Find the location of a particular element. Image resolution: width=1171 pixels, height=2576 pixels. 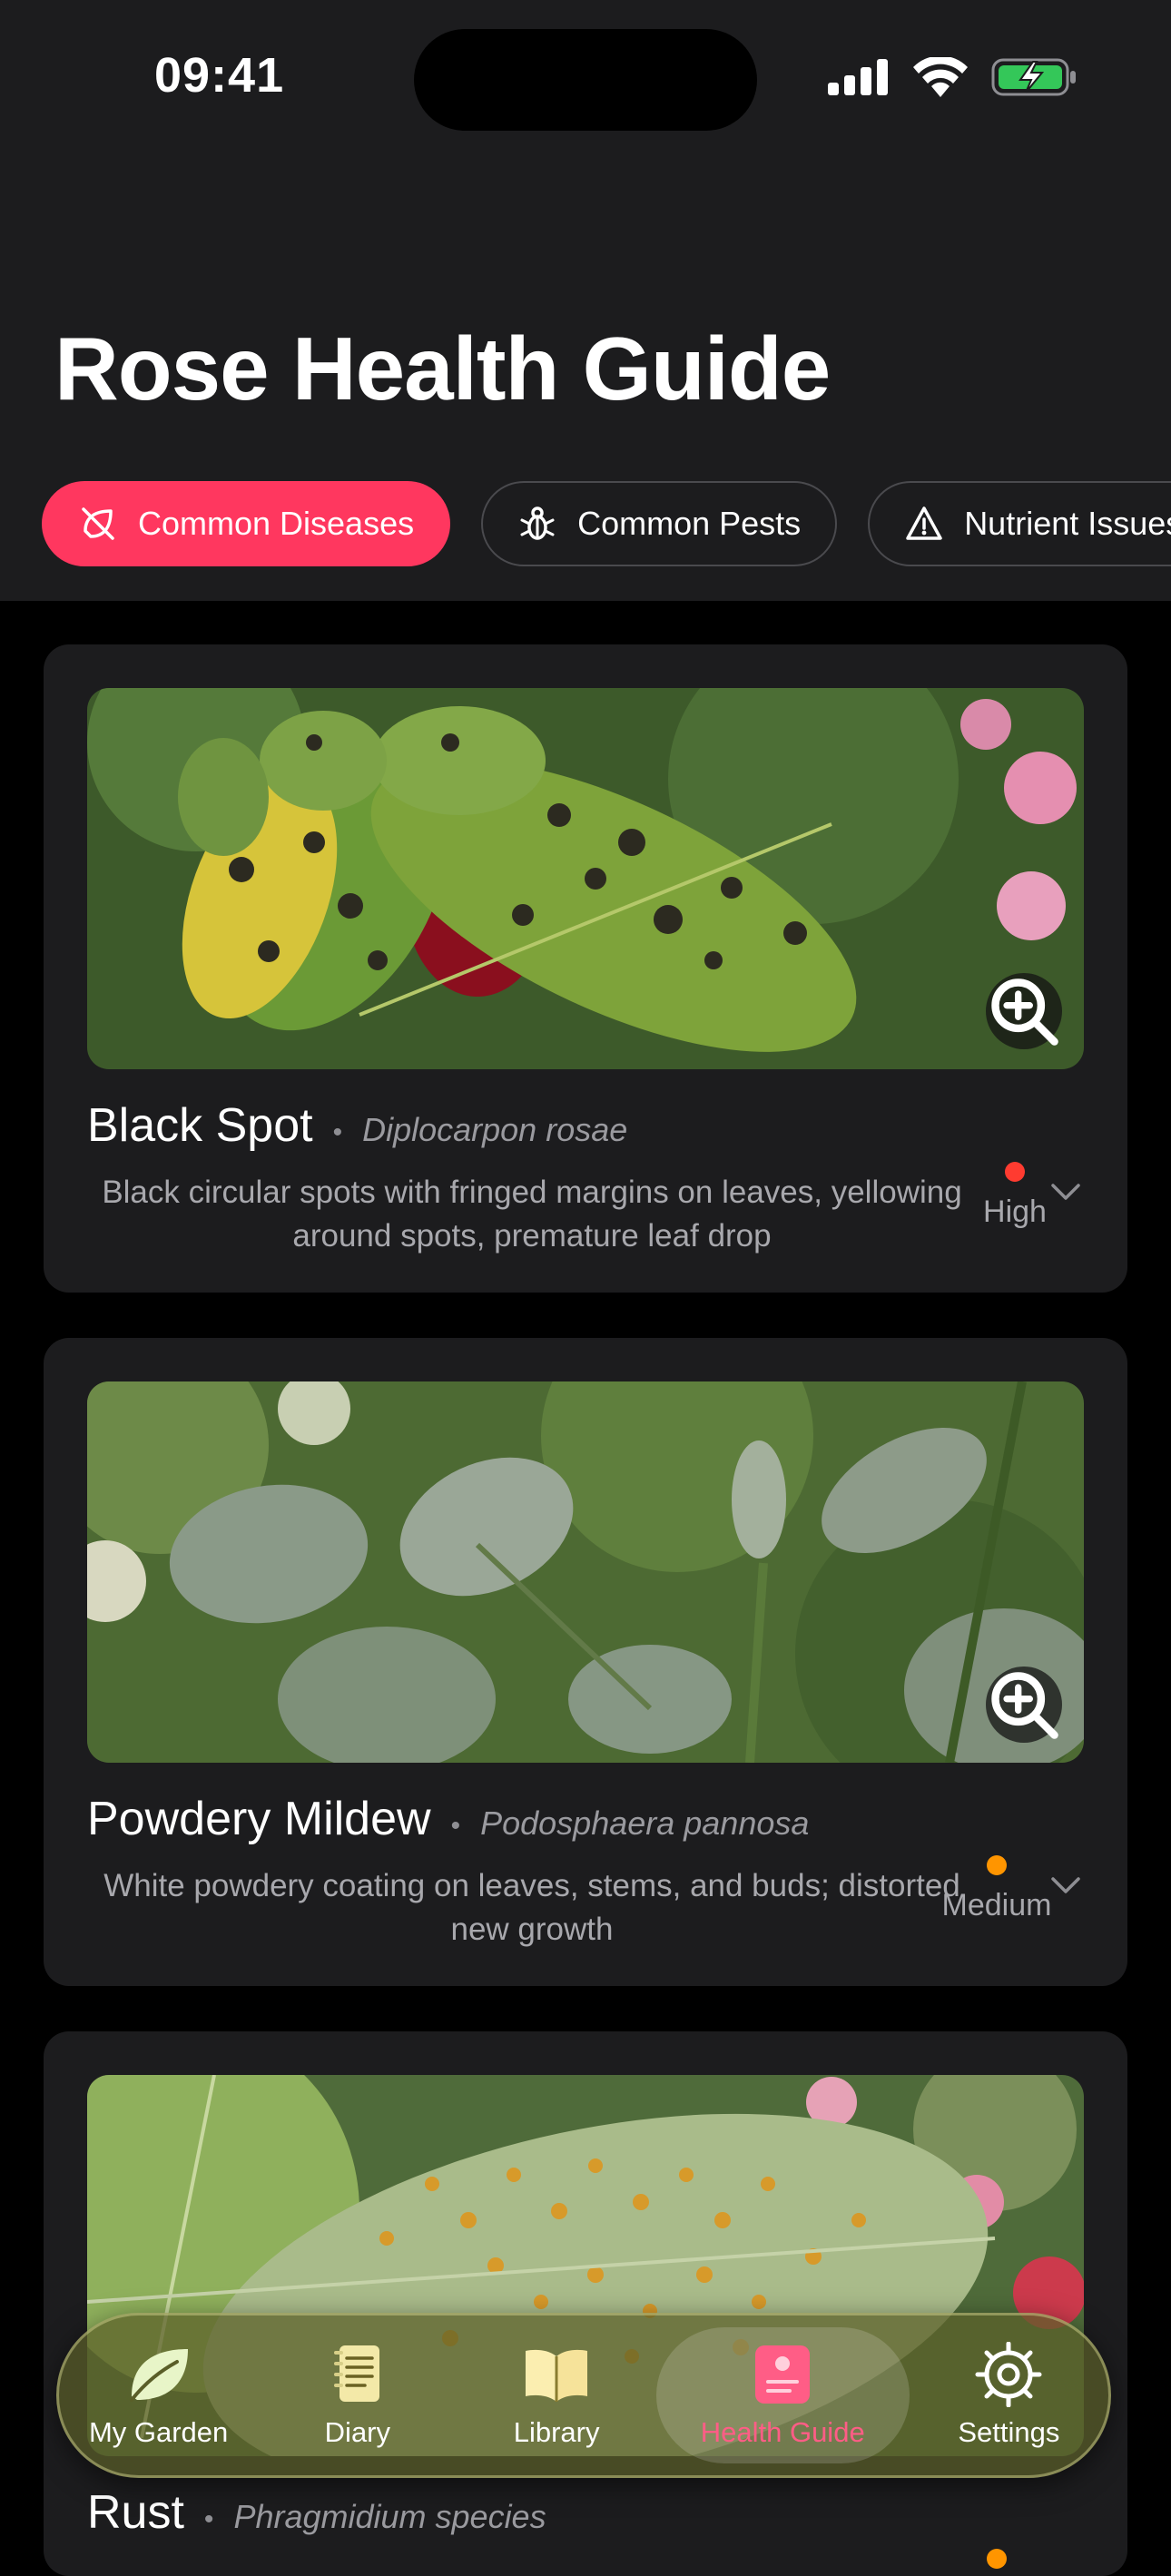

card-title-row: Black Spot • Diplocarpon rosae is located at coordinates (357, 1125).